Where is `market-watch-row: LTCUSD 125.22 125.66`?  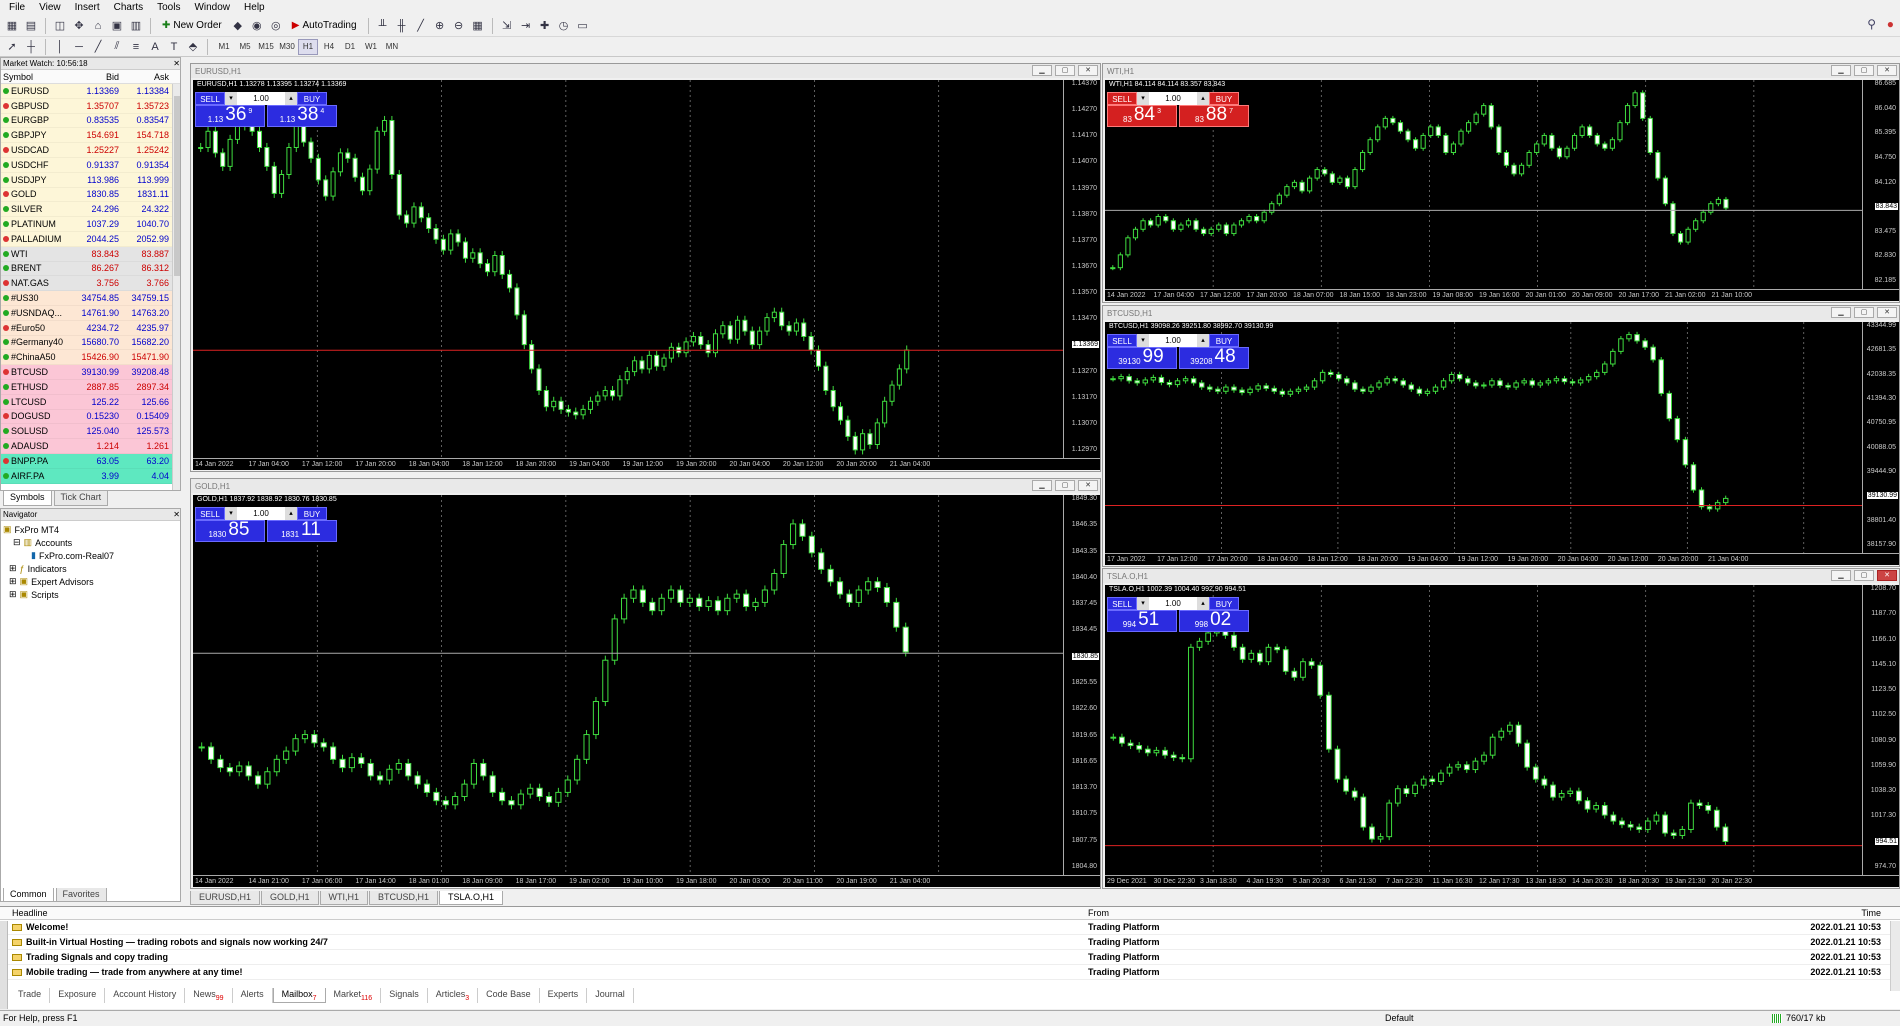 market-watch-row: LTCUSD 125.22 125.66 is located at coordinates (90, 402).